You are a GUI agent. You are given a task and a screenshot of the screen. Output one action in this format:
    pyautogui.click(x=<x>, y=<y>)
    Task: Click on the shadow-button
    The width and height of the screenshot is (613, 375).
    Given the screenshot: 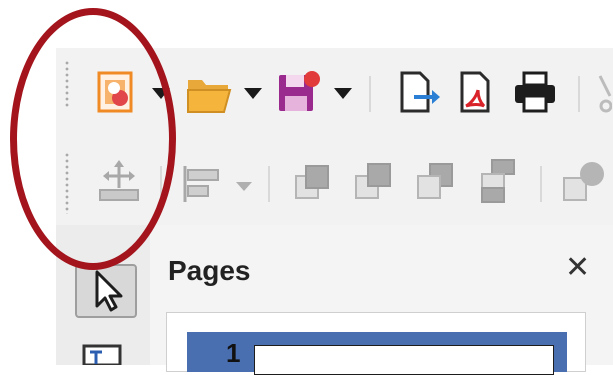 What is the action you would take?
    pyautogui.click(x=585, y=182)
    